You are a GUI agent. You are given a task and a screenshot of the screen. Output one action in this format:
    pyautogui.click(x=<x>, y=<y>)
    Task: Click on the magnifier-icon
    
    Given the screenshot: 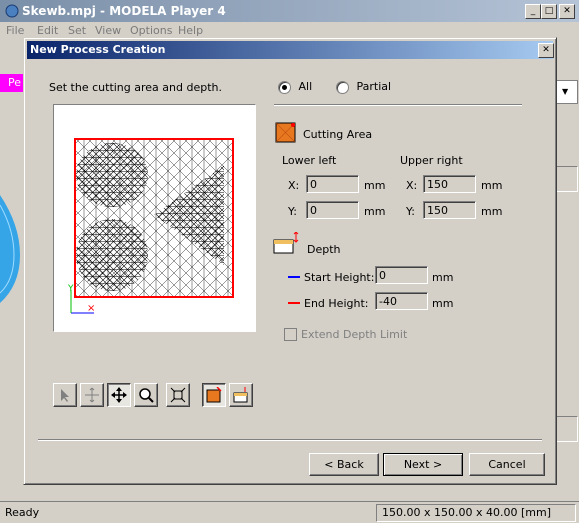 What is the action you would take?
    pyautogui.click(x=146, y=395)
    